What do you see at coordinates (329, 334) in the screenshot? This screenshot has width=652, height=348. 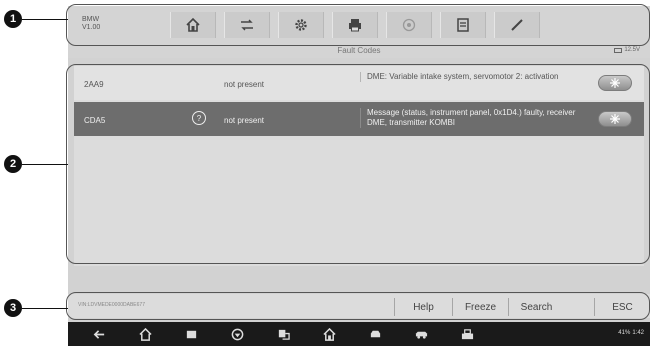 I see `maxisys-home-icon` at bounding box center [329, 334].